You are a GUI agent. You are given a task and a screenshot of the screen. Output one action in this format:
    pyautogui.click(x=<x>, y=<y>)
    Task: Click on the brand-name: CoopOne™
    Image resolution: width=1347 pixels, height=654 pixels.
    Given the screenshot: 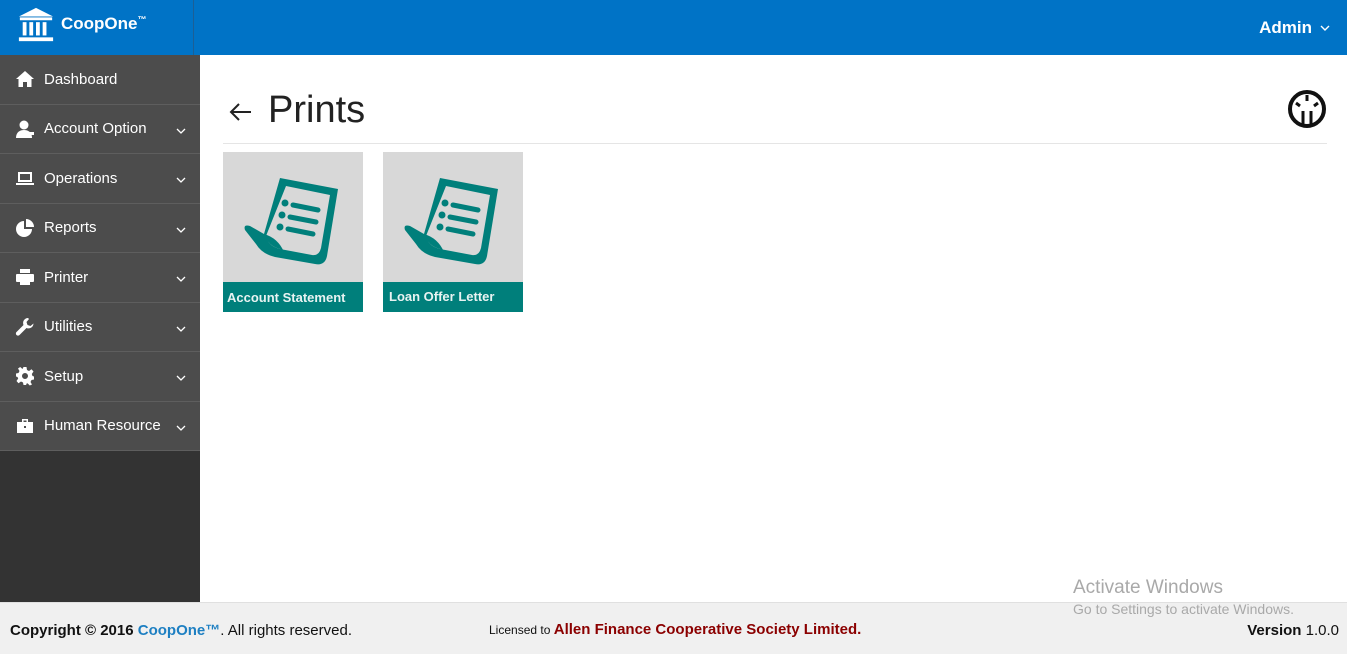 What is the action you would take?
    pyautogui.click(x=104, y=23)
    